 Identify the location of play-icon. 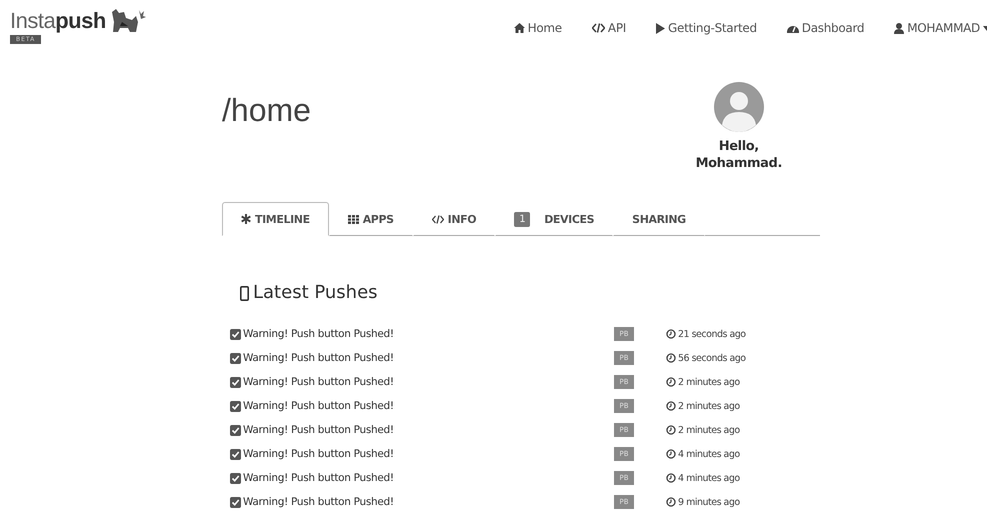
(660, 28).